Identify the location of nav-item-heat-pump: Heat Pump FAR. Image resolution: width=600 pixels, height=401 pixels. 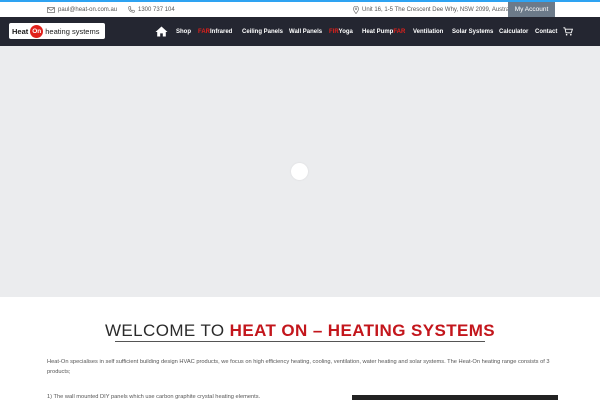
(383, 31).